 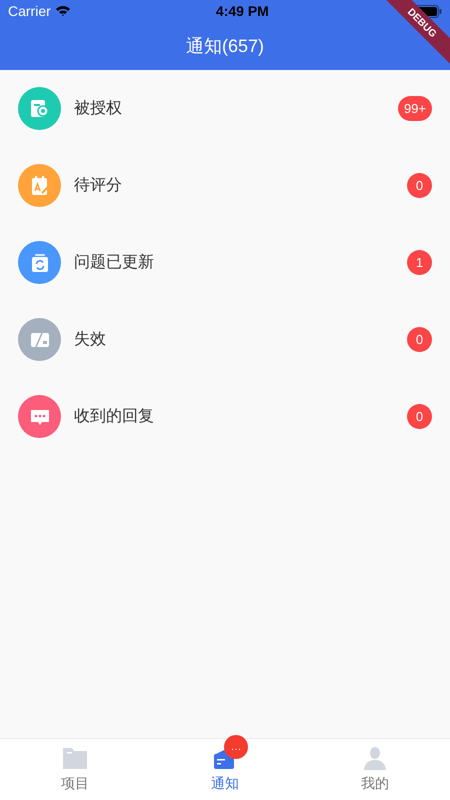 What do you see at coordinates (225, 46) in the screenshot?
I see `page-title: 通知(657)` at bounding box center [225, 46].